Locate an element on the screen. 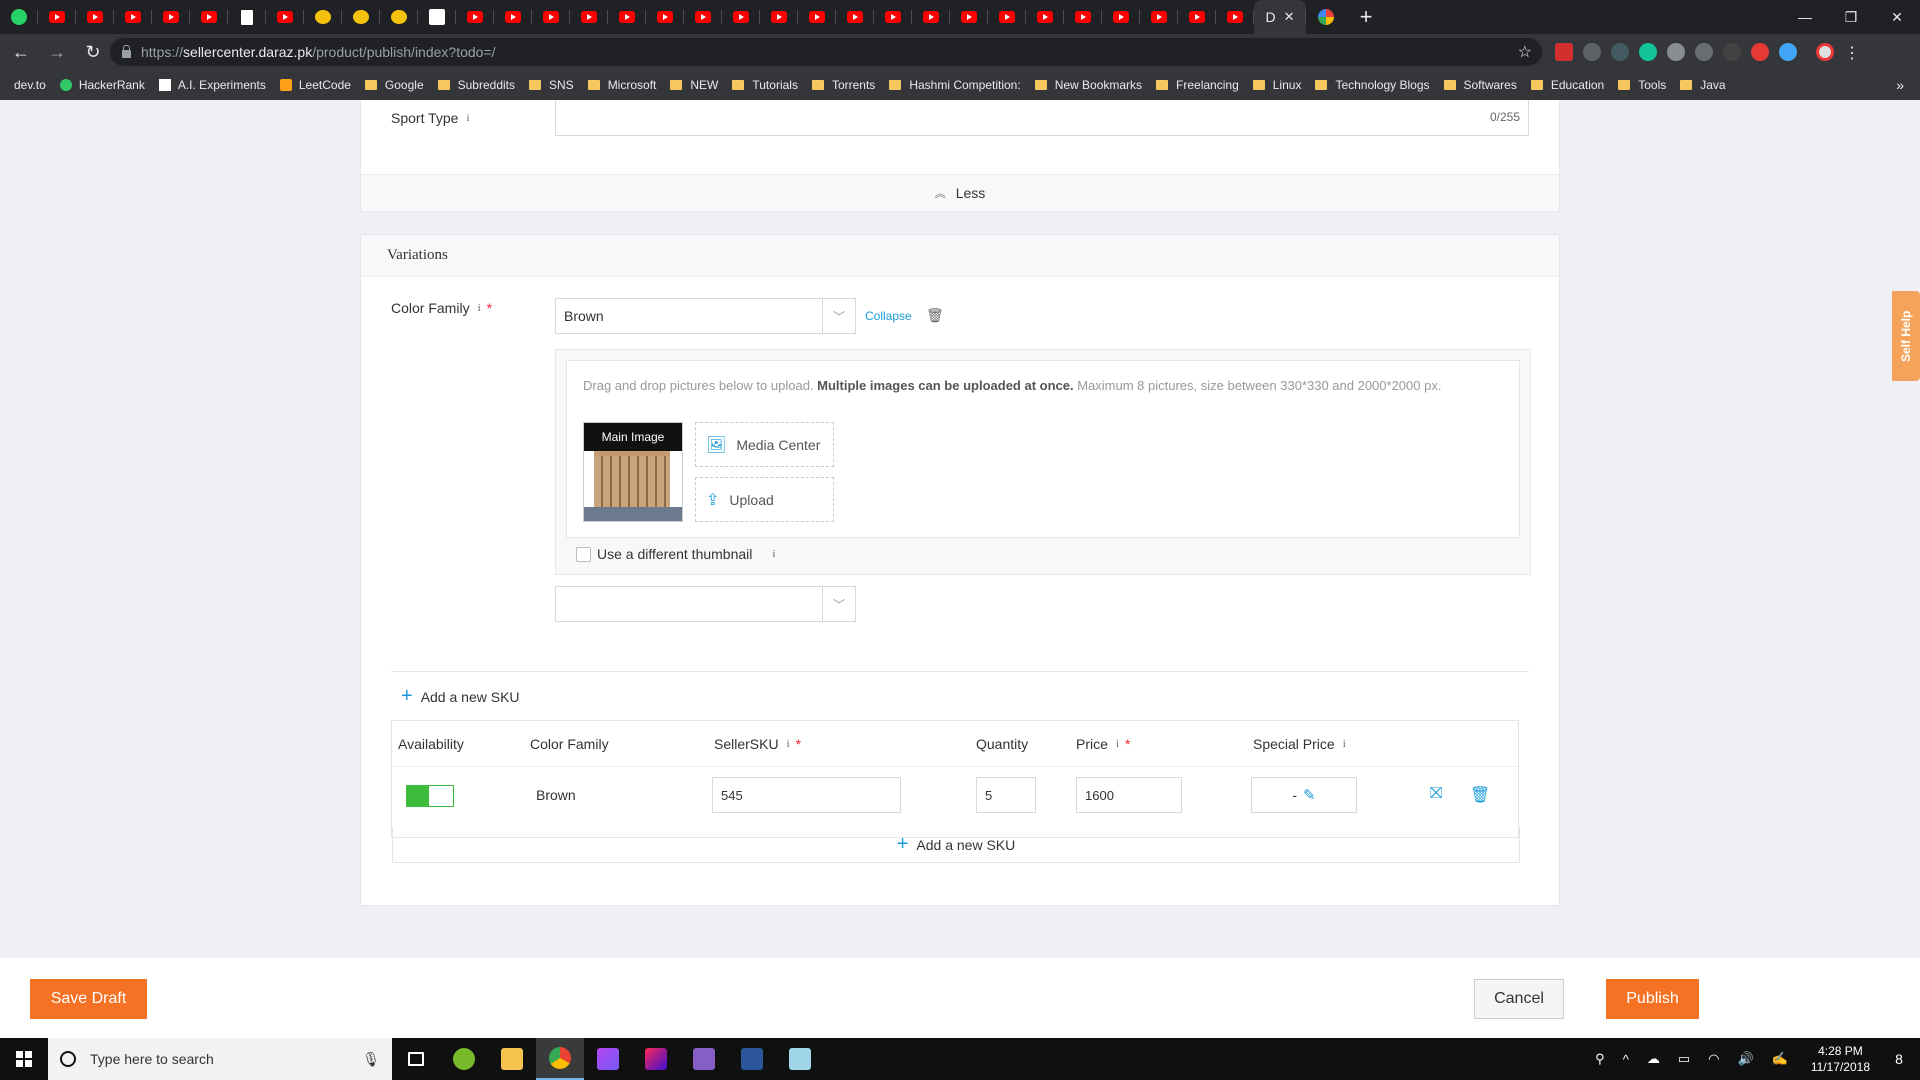 The image size is (1920, 1080). bookmark-folder: Microsoft is located at coordinates (621, 85).